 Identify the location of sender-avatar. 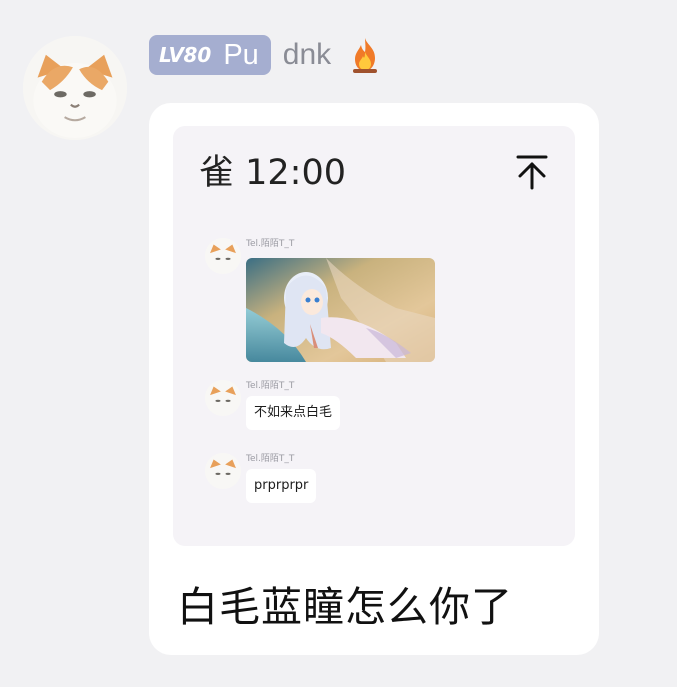
(75, 88).